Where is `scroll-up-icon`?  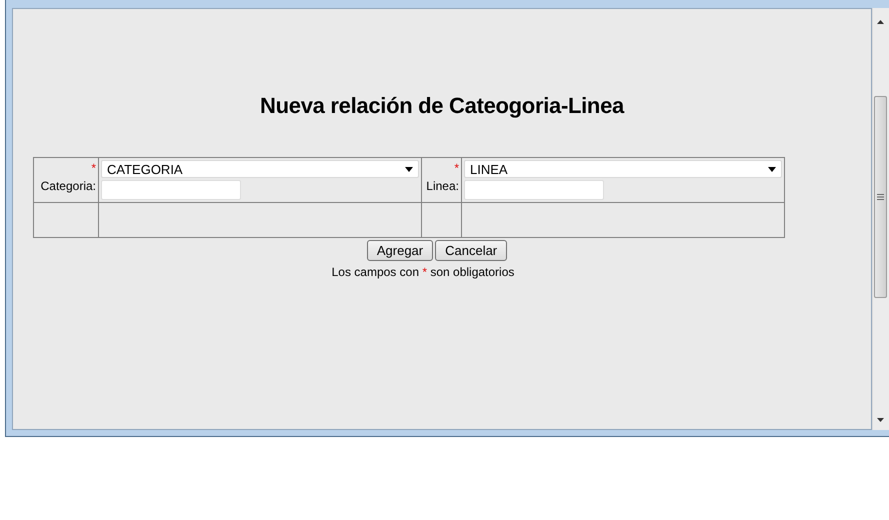
scroll-up-icon is located at coordinates (880, 22).